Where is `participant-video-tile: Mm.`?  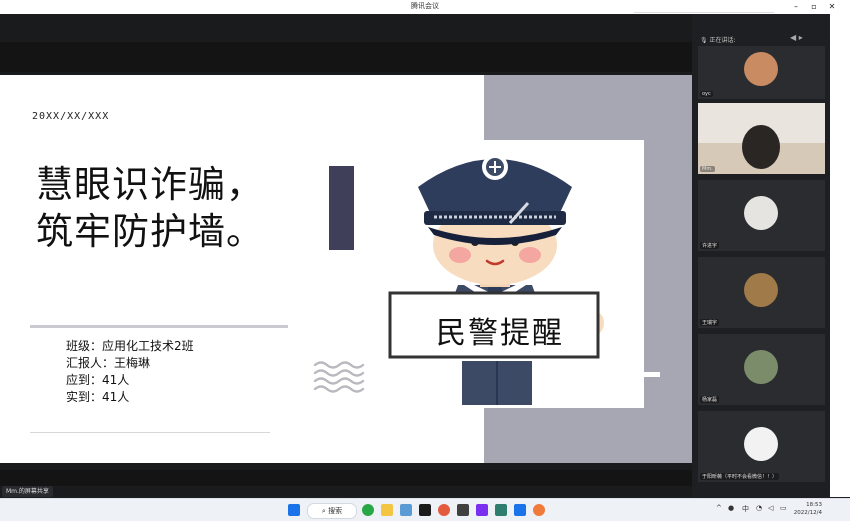 participant-video-tile: Mm. is located at coordinates (761, 138).